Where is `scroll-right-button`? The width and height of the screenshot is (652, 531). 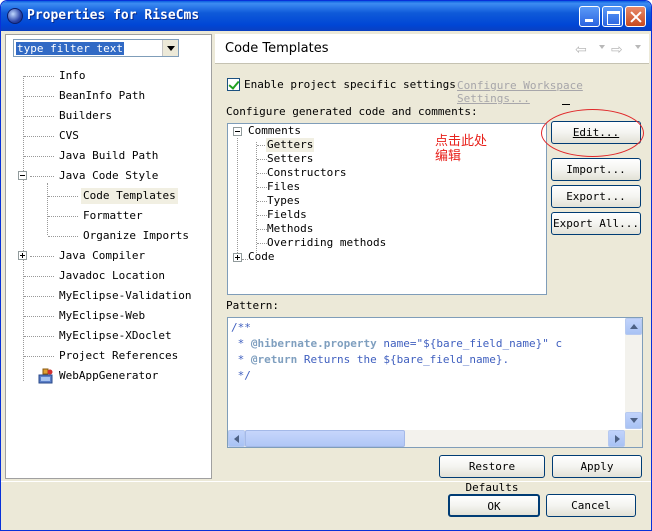 scroll-right-button is located at coordinates (616, 438).